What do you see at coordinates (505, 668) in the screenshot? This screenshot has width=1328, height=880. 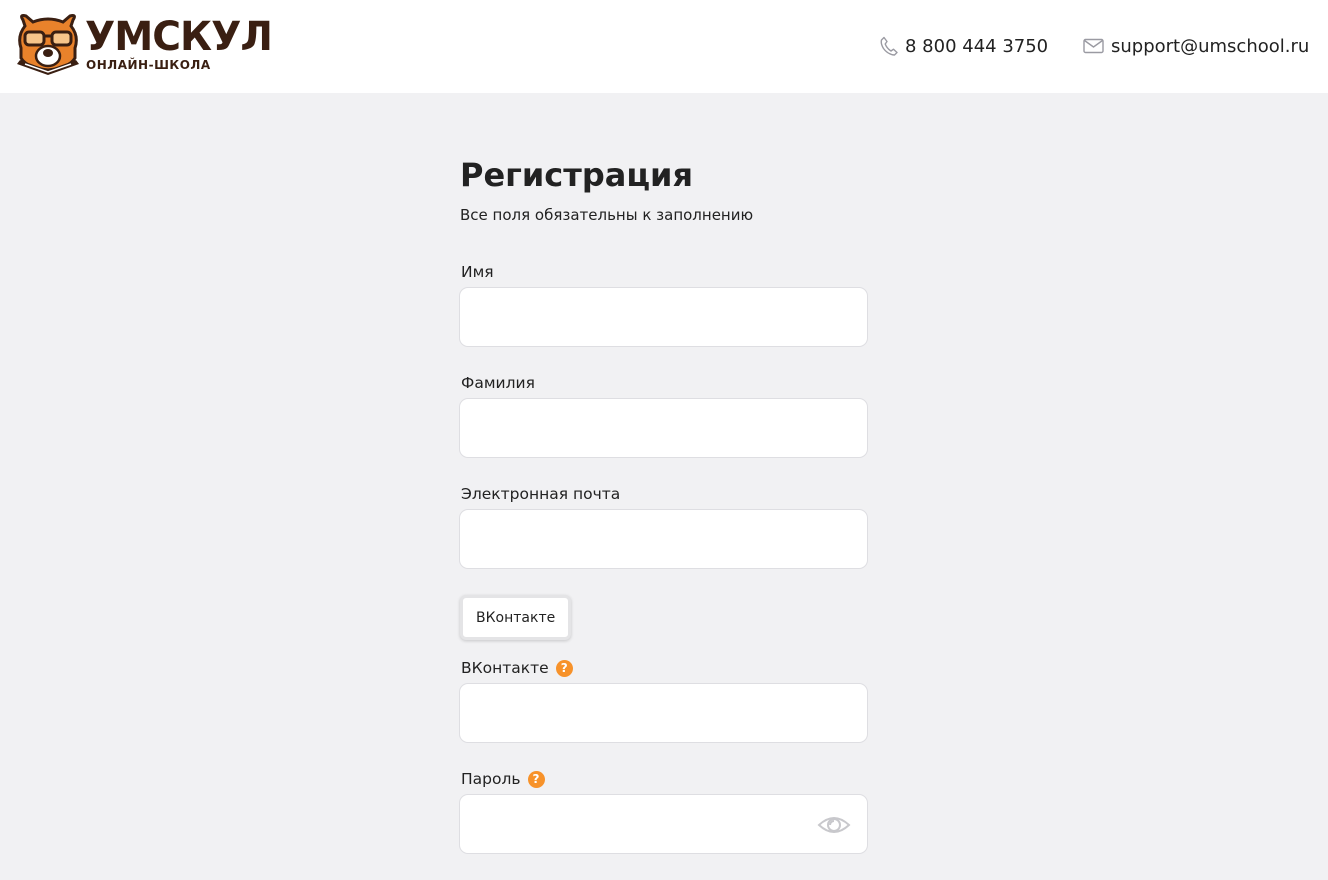 I see `vk-label-text: ВКонтакте` at bounding box center [505, 668].